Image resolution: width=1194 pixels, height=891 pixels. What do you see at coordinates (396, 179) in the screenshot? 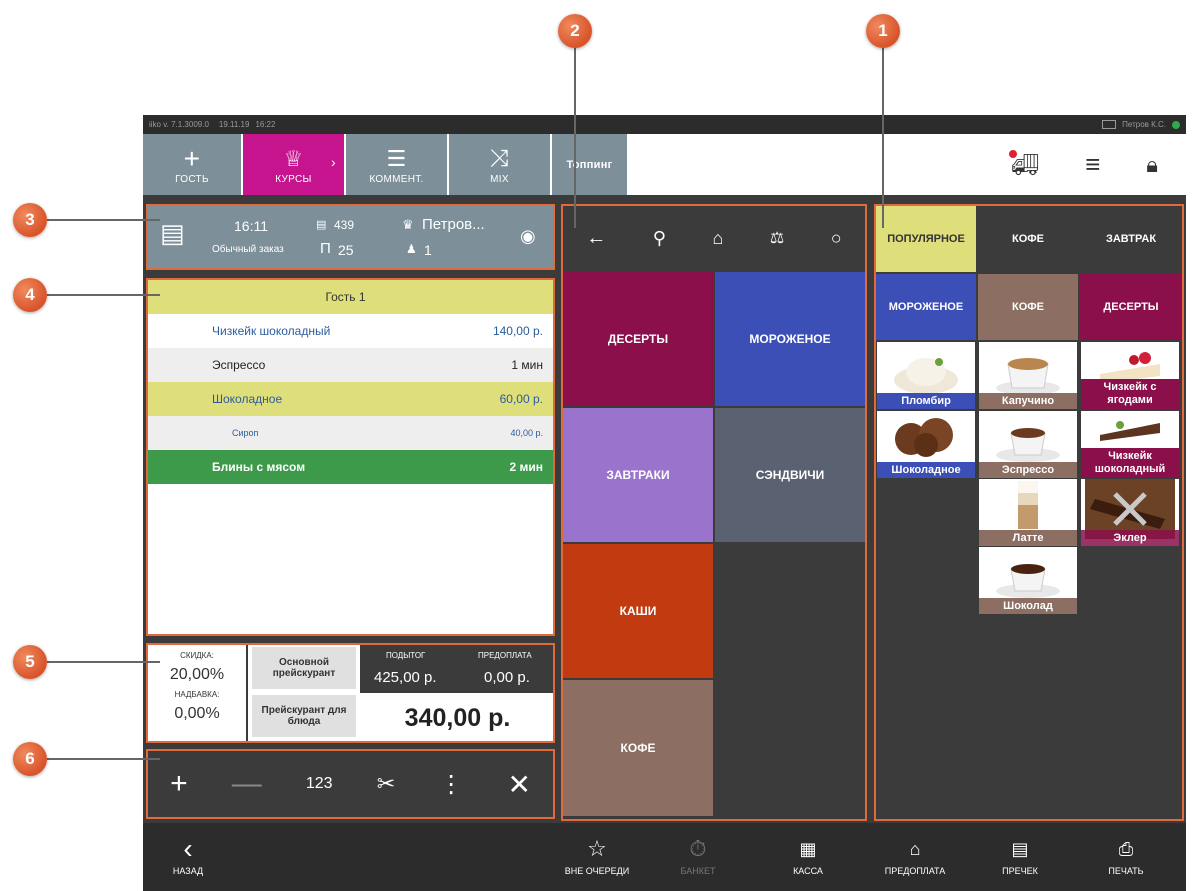
I see `comment-label: КОММЕНТ.` at bounding box center [396, 179].